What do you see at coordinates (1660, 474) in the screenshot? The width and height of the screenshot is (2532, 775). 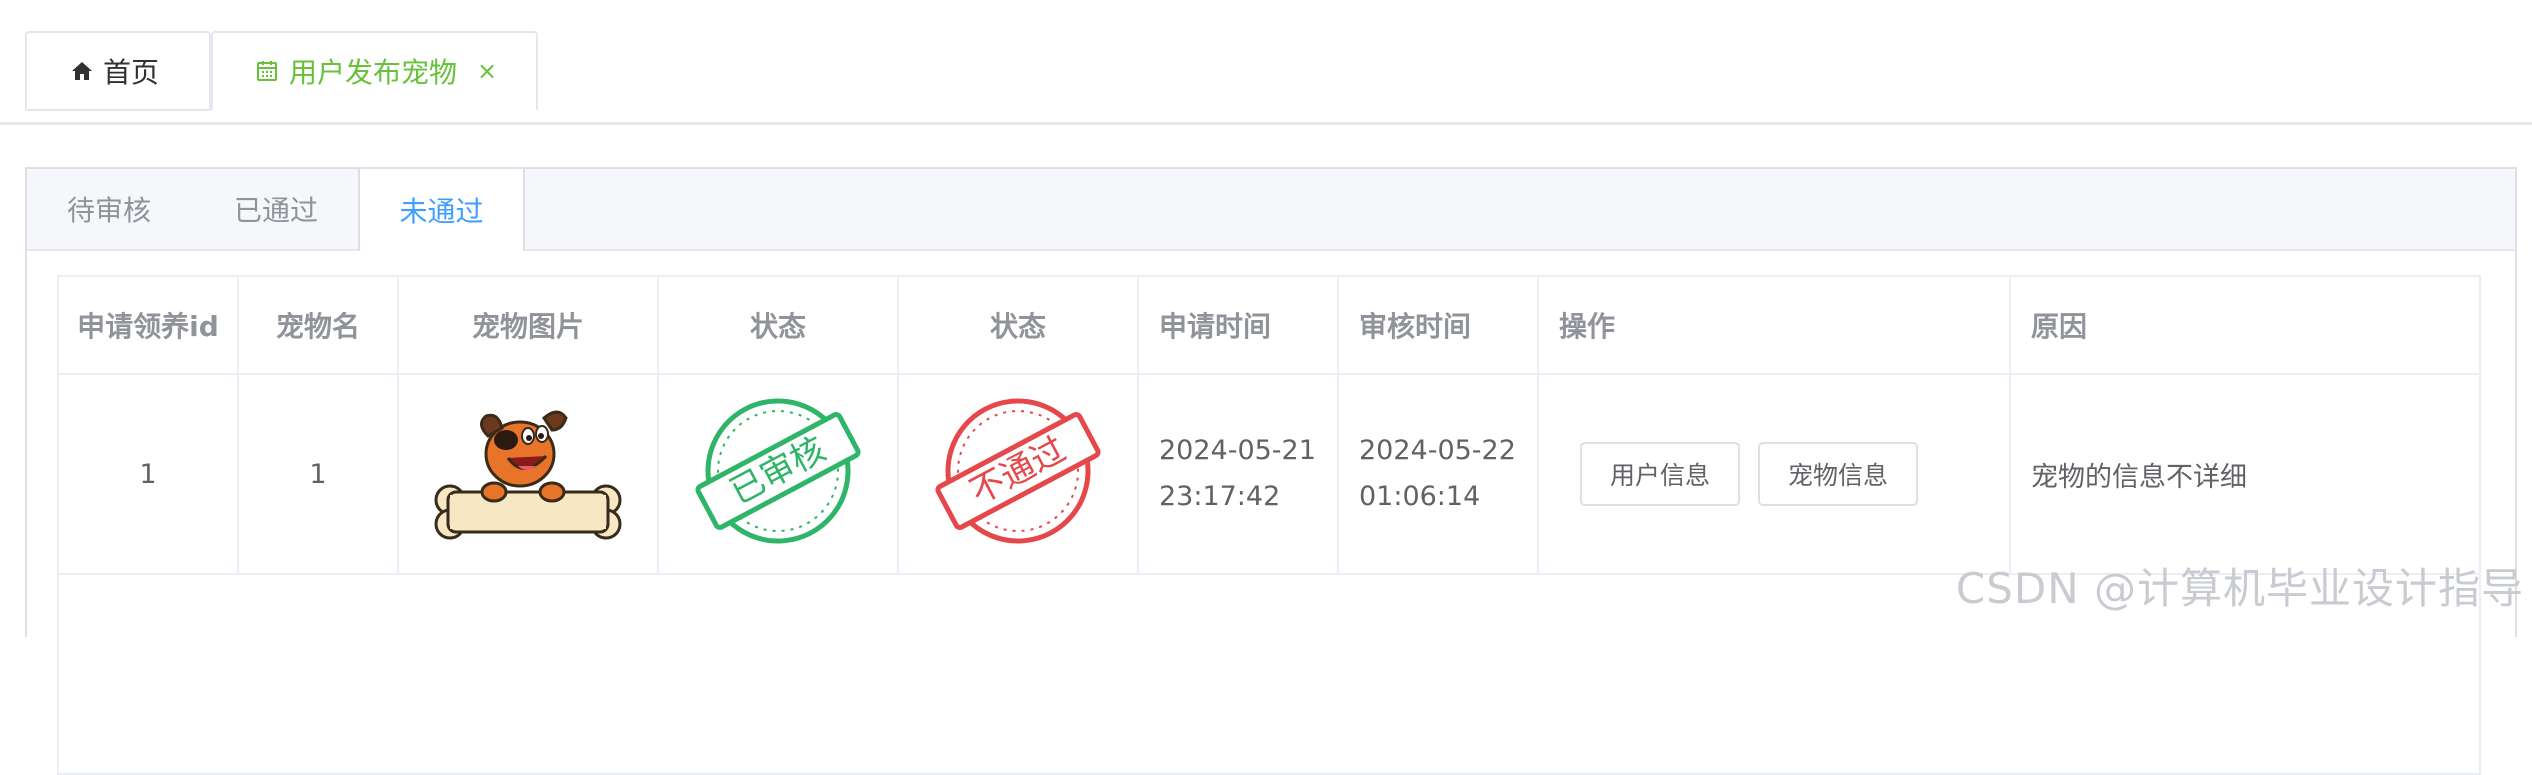 I see `user-info-button: 用户信息` at bounding box center [1660, 474].